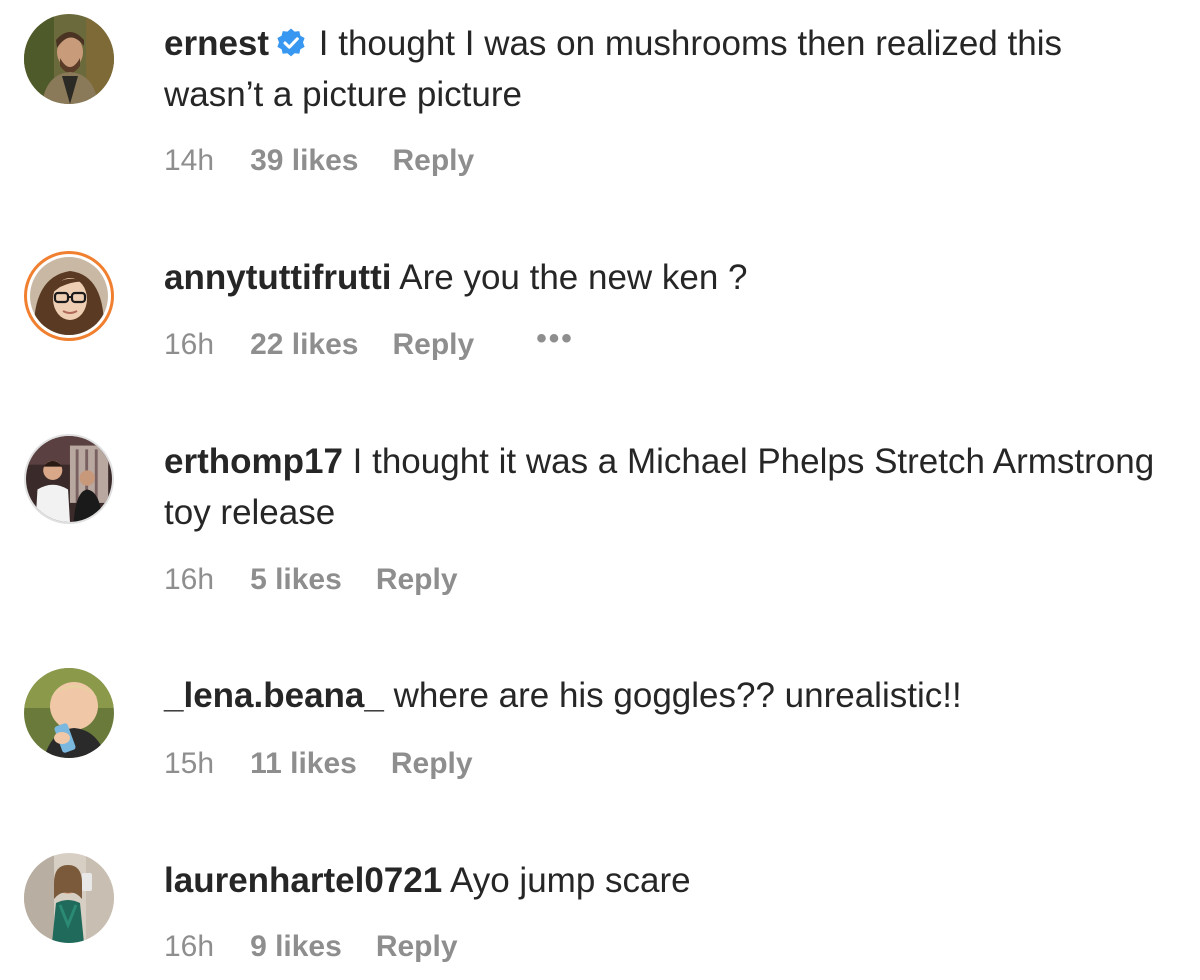  I want to click on more-options-icon: •••, so click(555, 339).